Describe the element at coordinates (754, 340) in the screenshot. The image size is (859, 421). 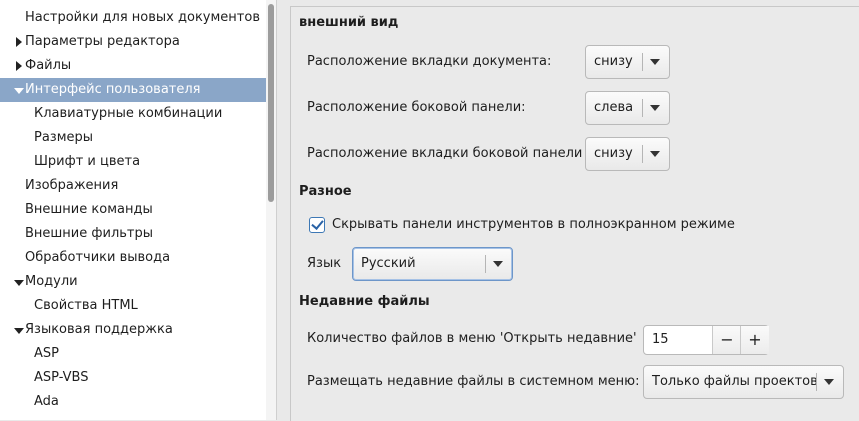
I see `increment-button: +` at that location.